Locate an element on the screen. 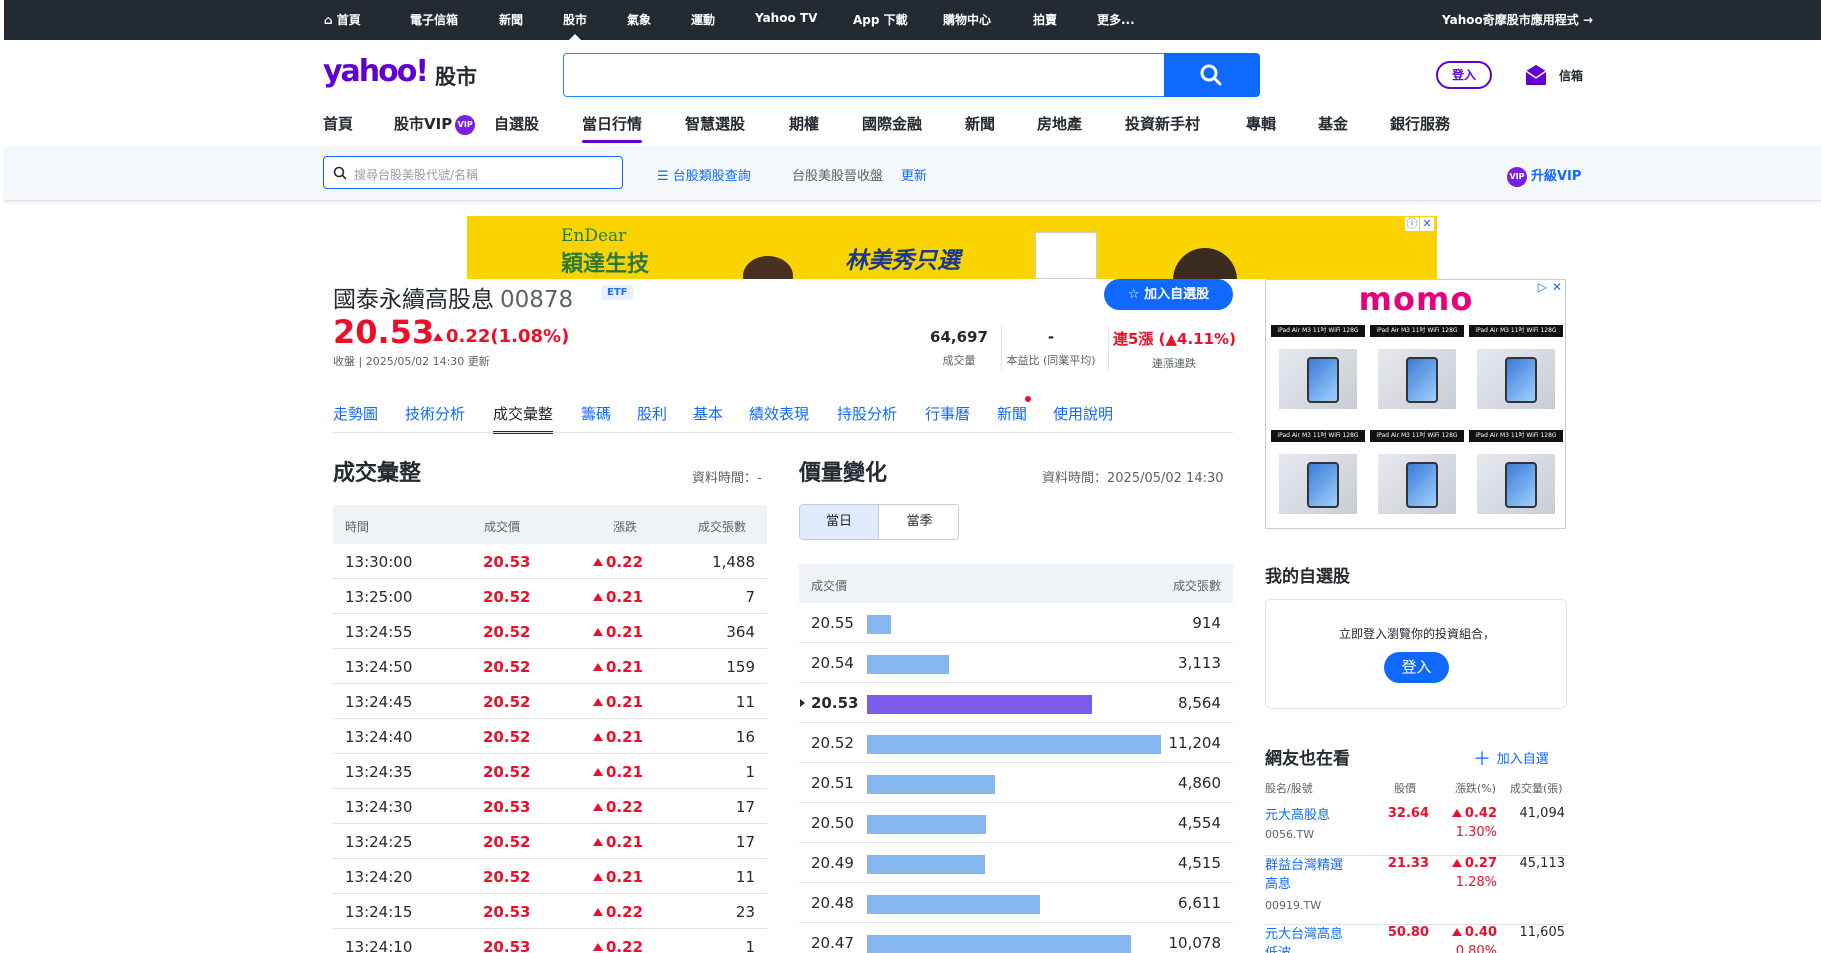 This screenshot has height=953, width=1821. trade-volume: 17 is located at coordinates (745, 842).